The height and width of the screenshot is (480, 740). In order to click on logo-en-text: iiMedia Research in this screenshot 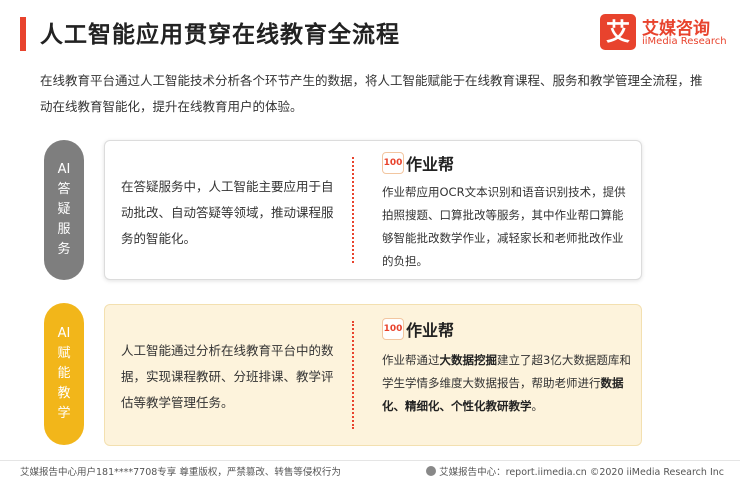, I will do `click(684, 41)`.